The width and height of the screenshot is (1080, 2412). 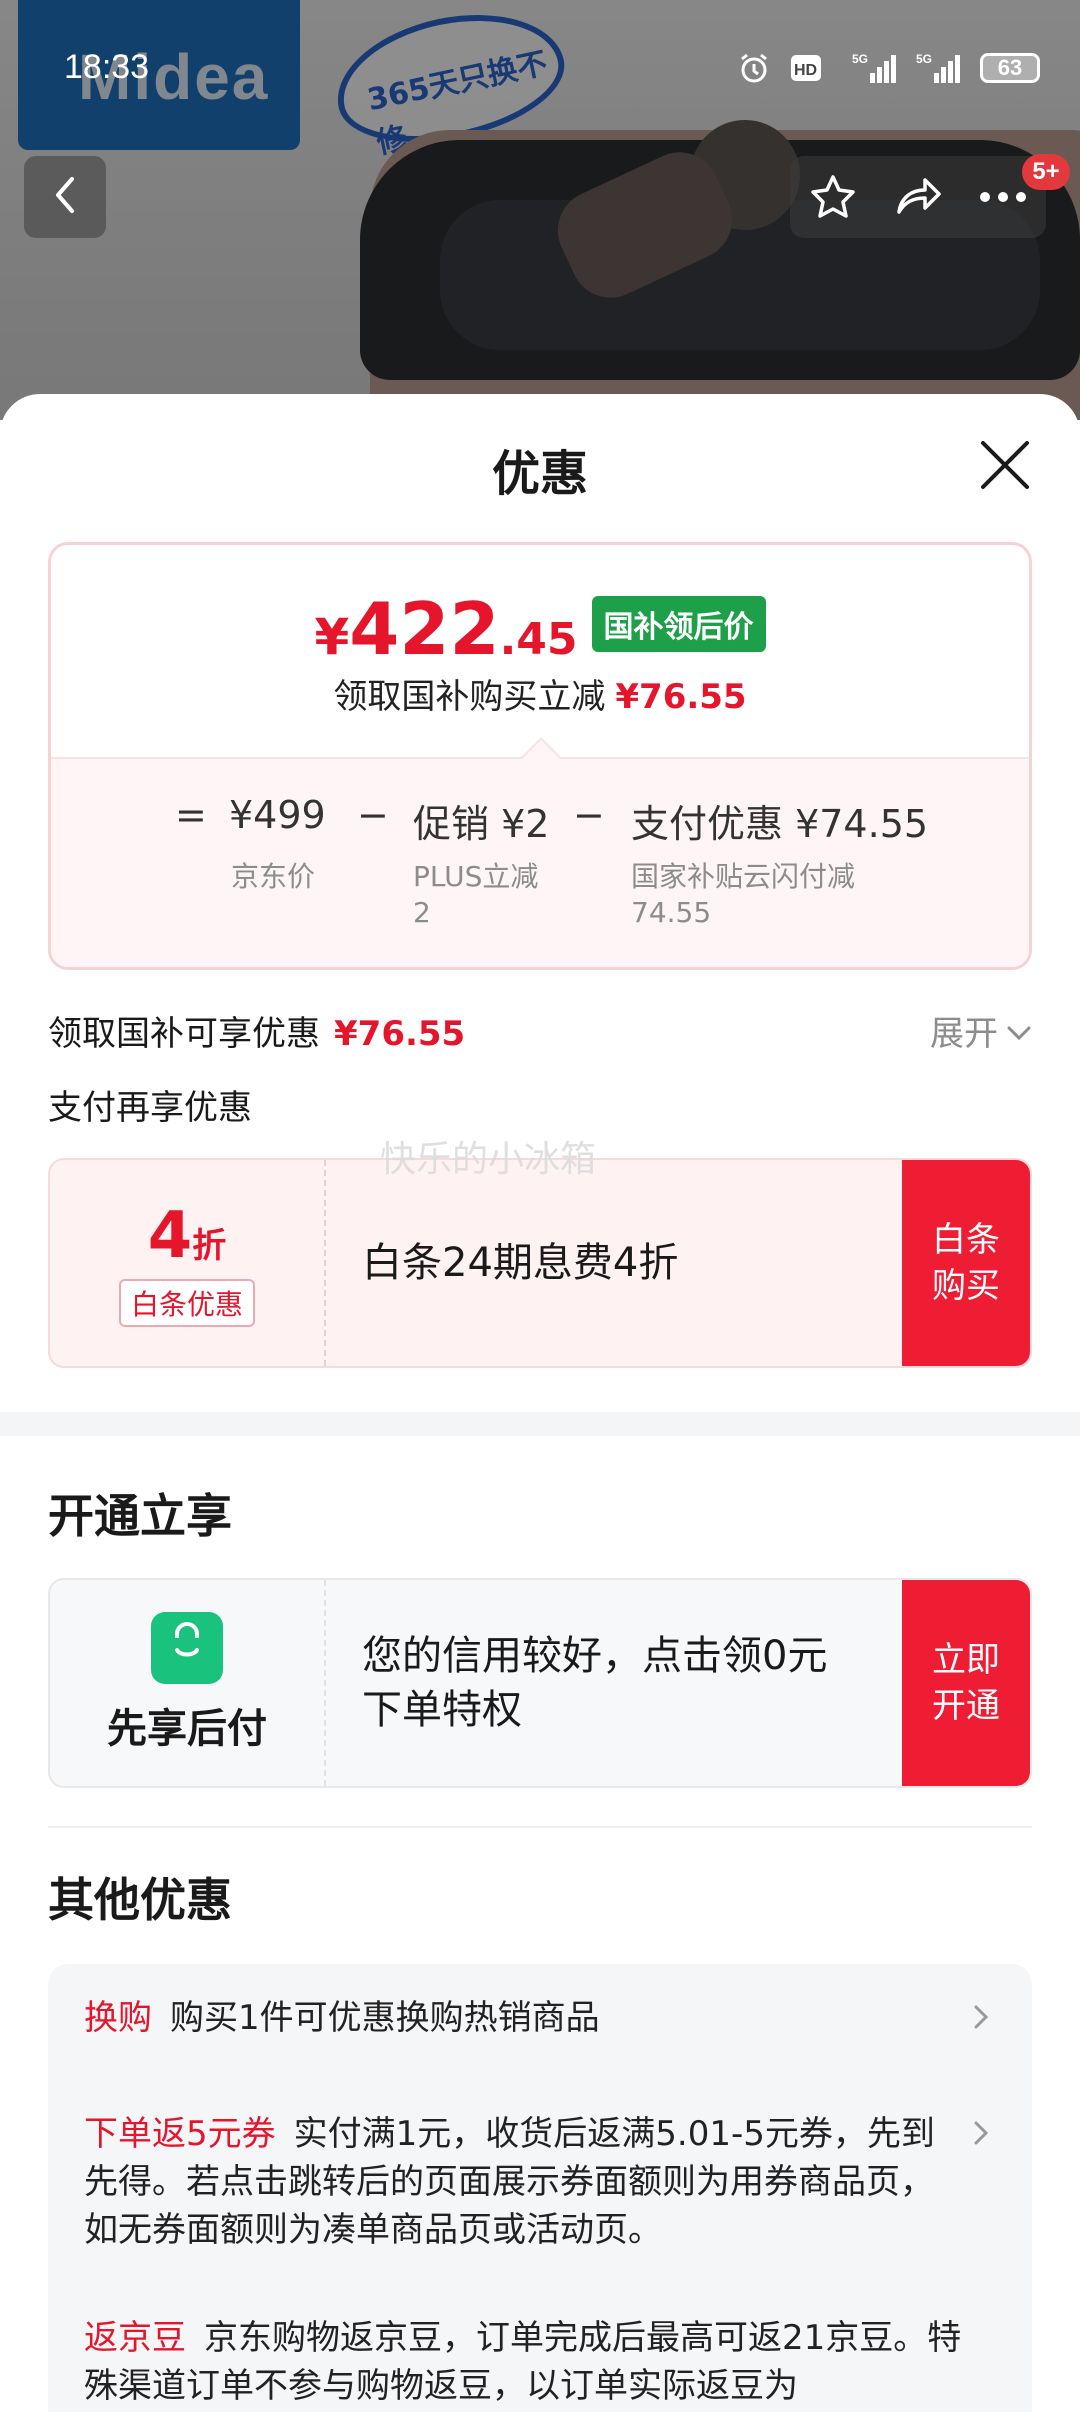 I want to click on chevron-left-icon, so click(x=65, y=197).